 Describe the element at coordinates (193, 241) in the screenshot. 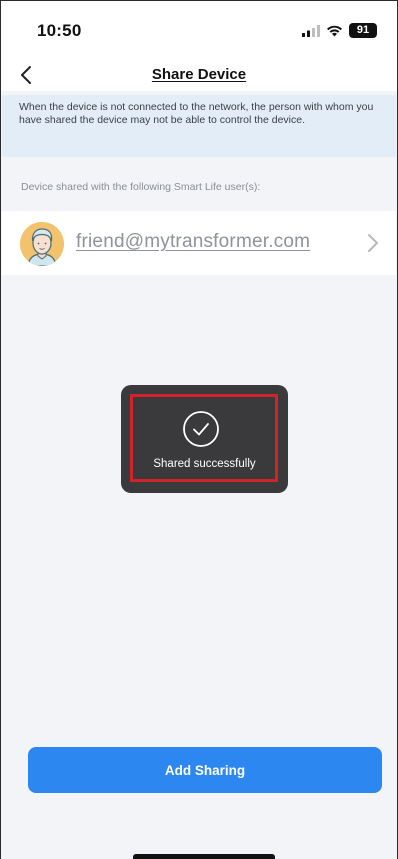

I see `user-email: friend@mytransformer.com` at that location.